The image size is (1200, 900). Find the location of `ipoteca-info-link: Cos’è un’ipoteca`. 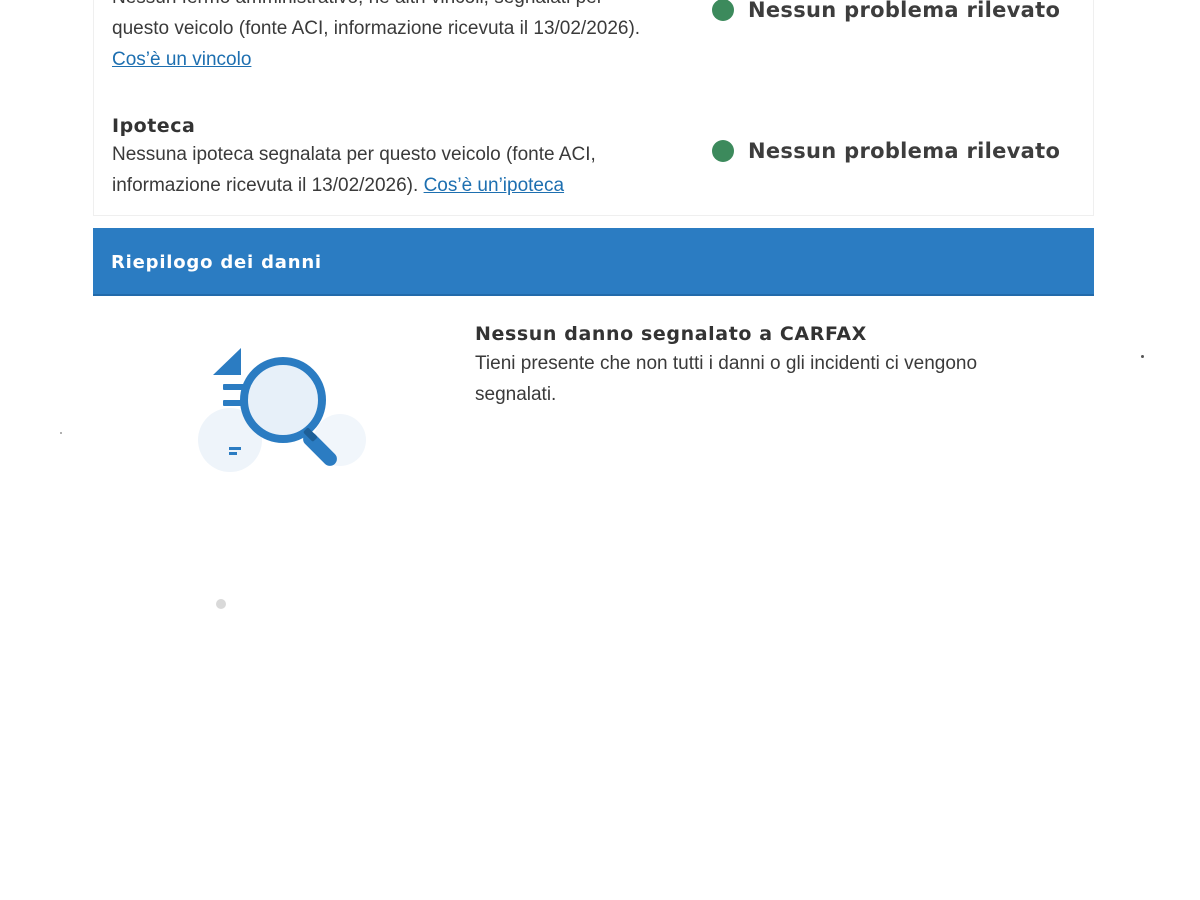

ipoteca-info-link: Cos’è un’ipoteca is located at coordinates (494, 185).